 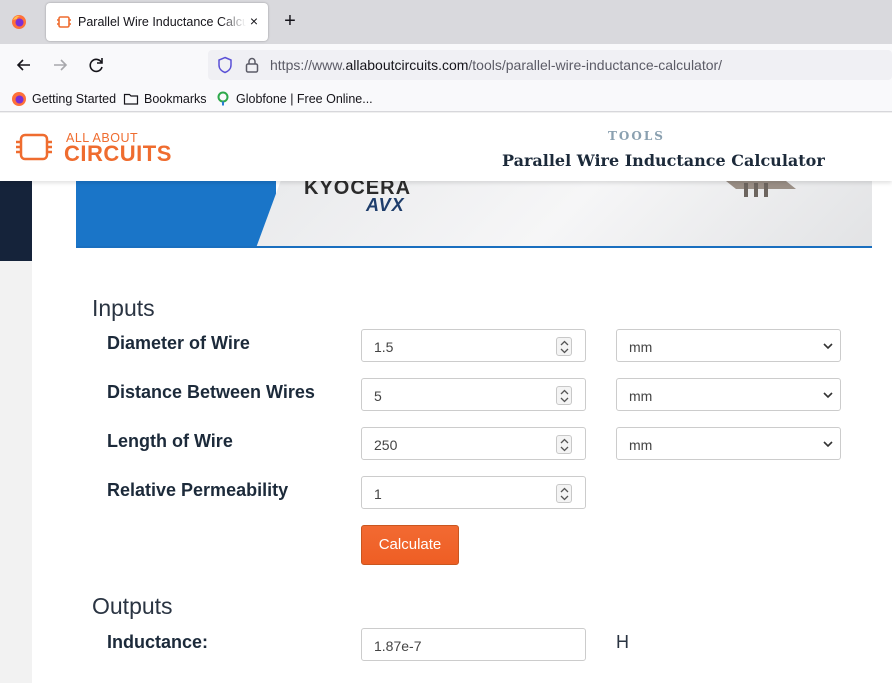 I want to click on length-unit-value: mm, so click(x=641, y=445).